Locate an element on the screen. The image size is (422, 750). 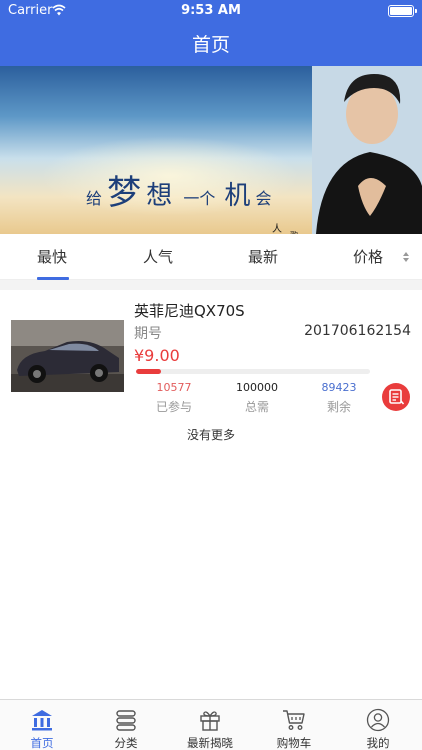
sort-tabs: 最快 人气 最新 价格 is located at coordinates (211, 257).